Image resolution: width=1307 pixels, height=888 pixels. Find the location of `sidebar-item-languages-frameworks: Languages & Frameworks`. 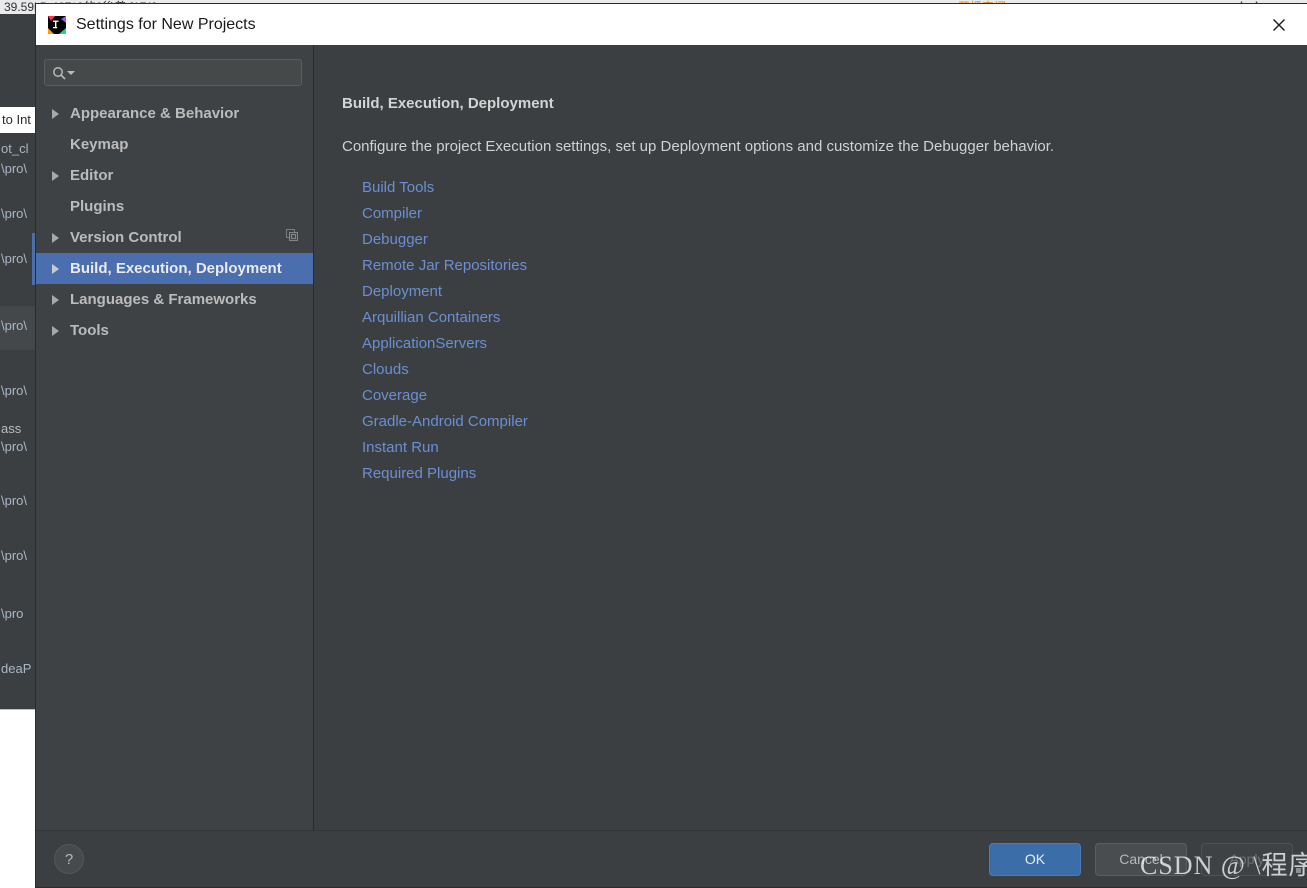

sidebar-item-languages-frameworks: Languages & Frameworks is located at coordinates (174, 299).